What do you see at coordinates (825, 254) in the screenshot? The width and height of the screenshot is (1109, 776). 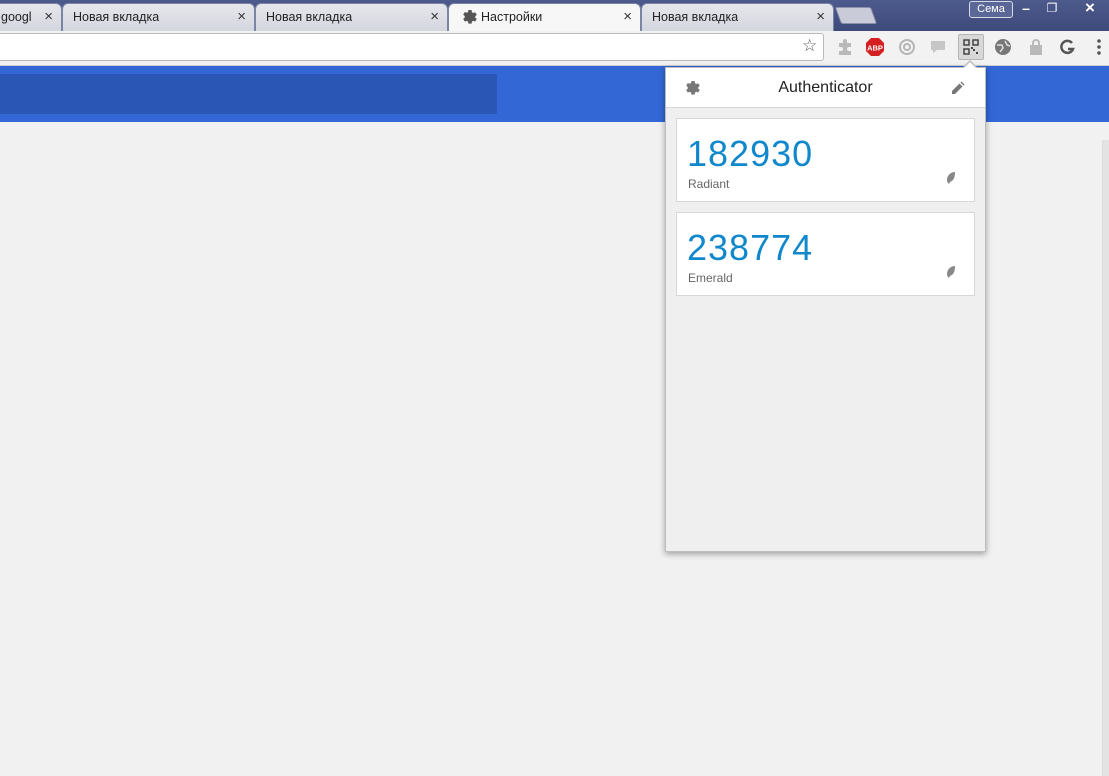 I see `account-entry-emerald: 238774 Emerald` at bounding box center [825, 254].